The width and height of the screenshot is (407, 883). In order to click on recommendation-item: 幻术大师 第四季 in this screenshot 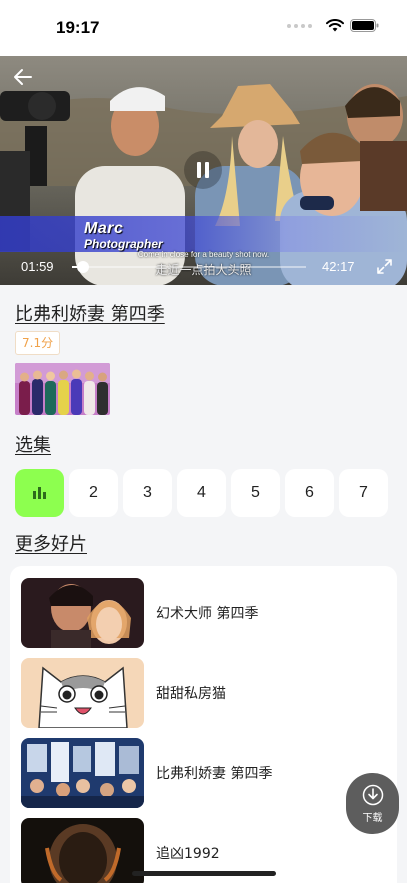, I will do `click(201, 613)`.